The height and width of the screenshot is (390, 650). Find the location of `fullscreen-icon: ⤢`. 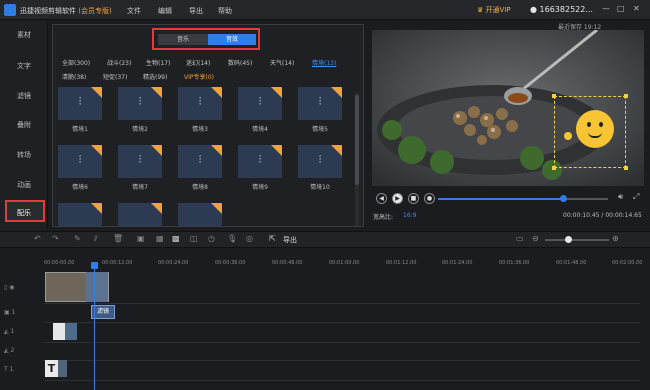

fullscreen-icon: ⤢ is located at coordinates (636, 197).